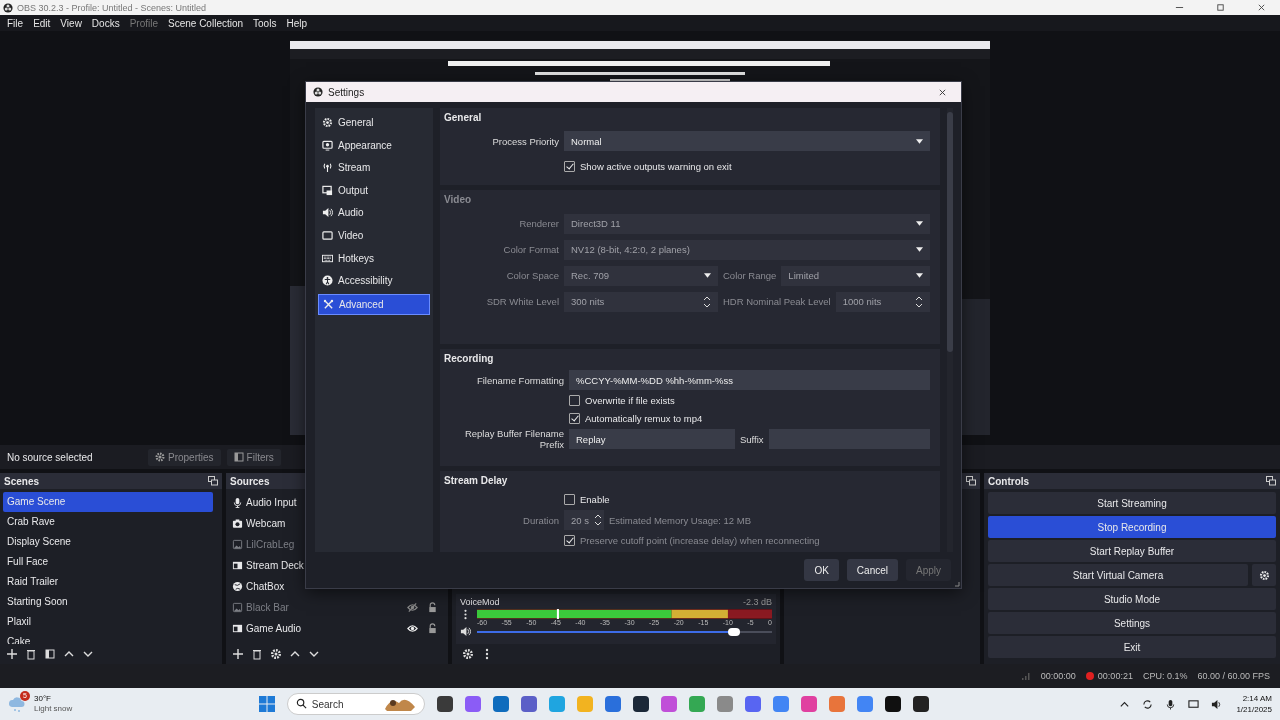 The height and width of the screenshot is (720, 1280). I want to click on image-icon, so click(237, 544).